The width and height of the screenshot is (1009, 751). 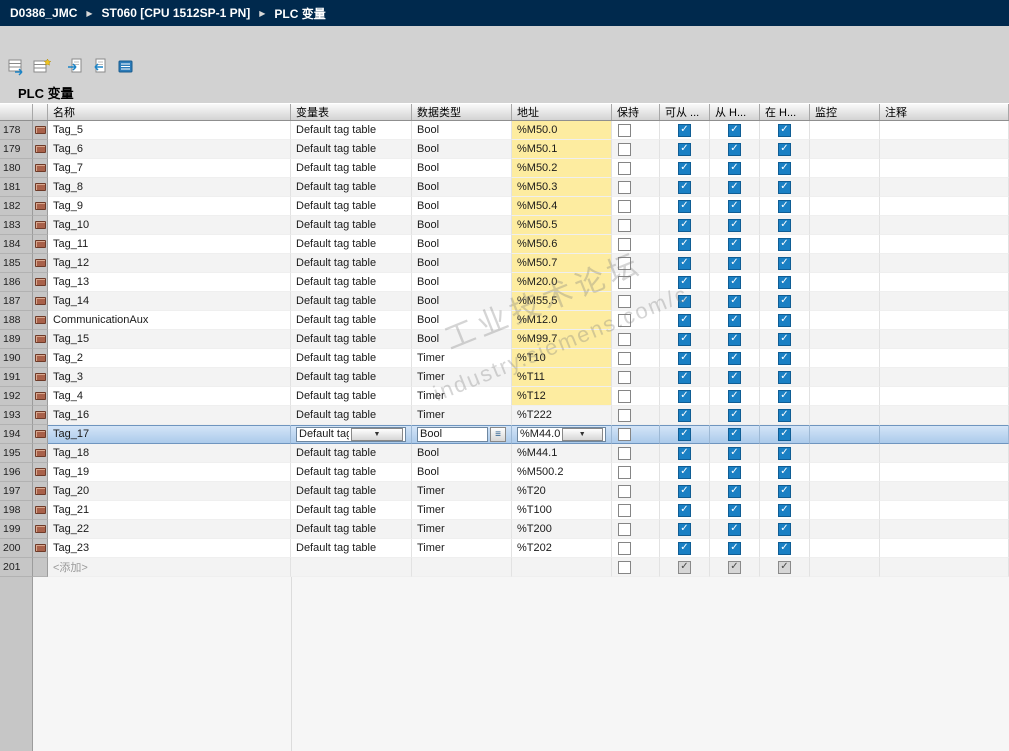 I want to click on cell-address: %M44.1, so click(x=562, y=453).